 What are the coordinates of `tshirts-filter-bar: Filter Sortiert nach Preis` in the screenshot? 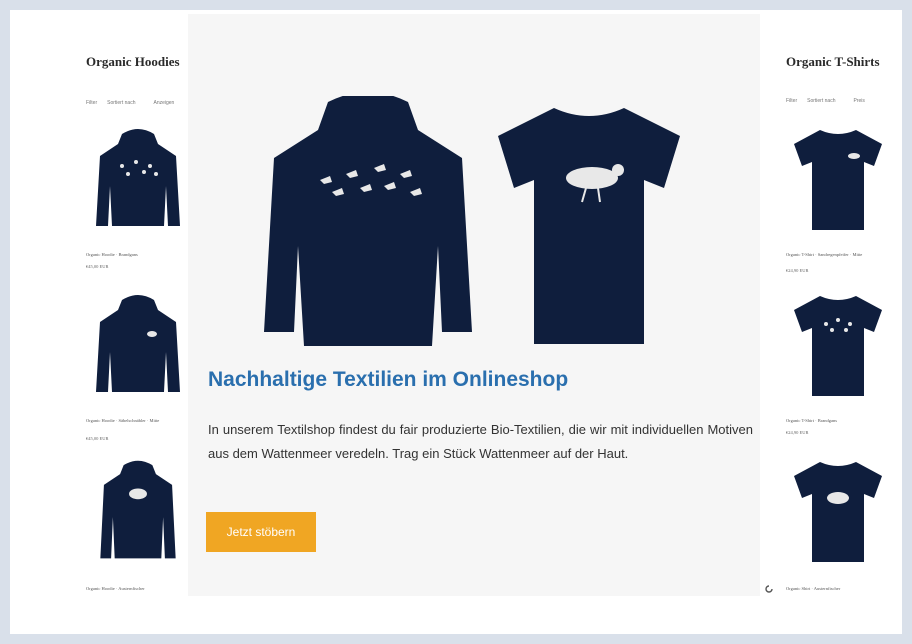 It's located at (825, 101).